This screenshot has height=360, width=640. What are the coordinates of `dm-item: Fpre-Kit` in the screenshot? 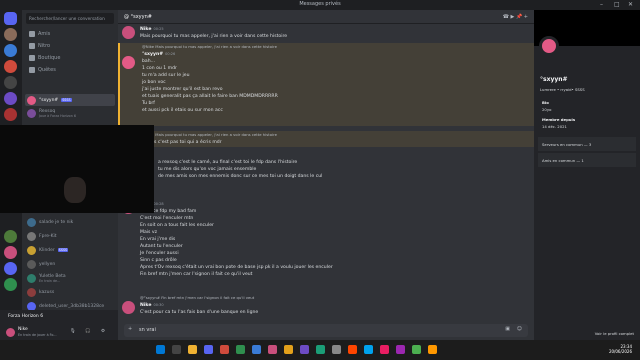 It's located at (70, 236).